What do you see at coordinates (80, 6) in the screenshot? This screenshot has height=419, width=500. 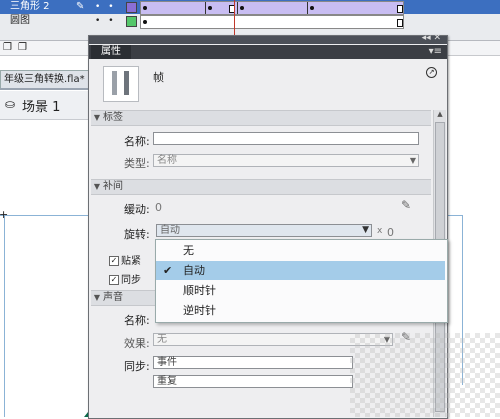 I see `pencil-icon: ✎` at bounding box center [80, 6].